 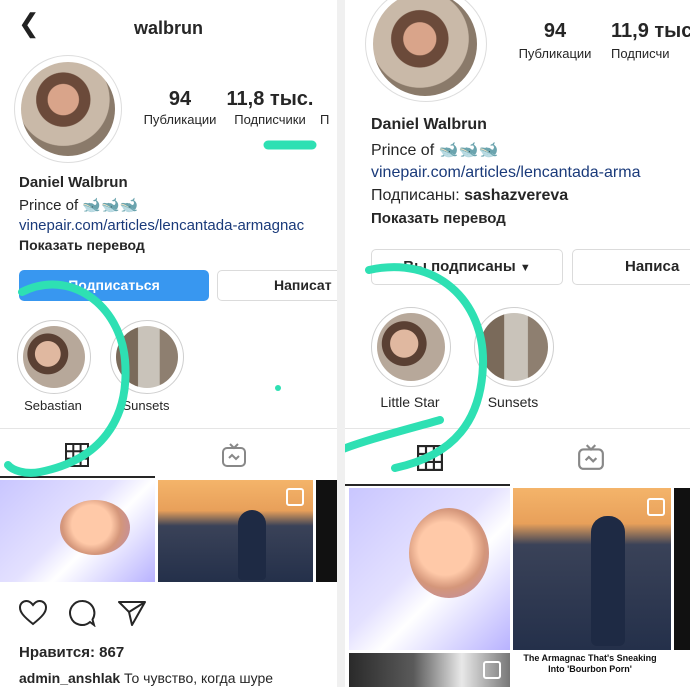 What do you see at coordinates (650, 31) in the screenshot?
I see `followers-count: 11,9 тыс` at bounding box center [650, 31].